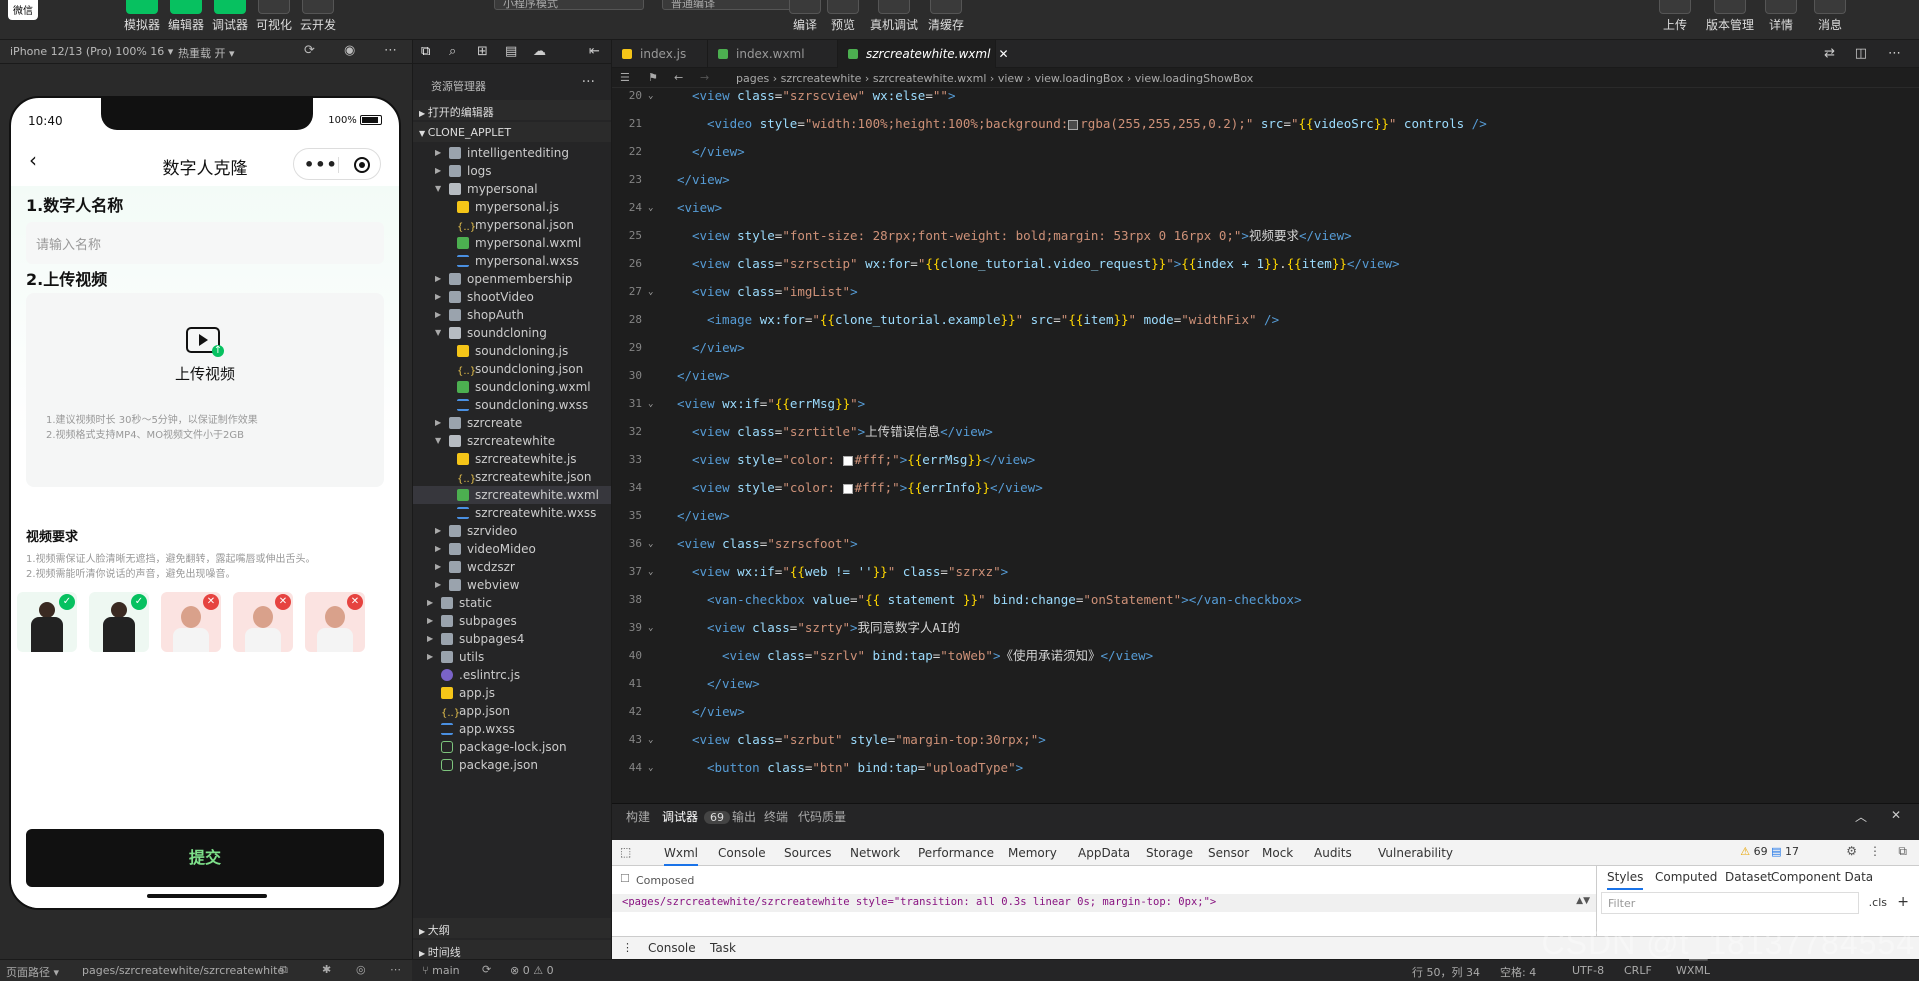 The height and width of the screenshot is (981, 1919). What do you see at coordinates (681, 856) in the screenshot?
I see `devtools-tab: Wxml` at bounding box center [681, 856].